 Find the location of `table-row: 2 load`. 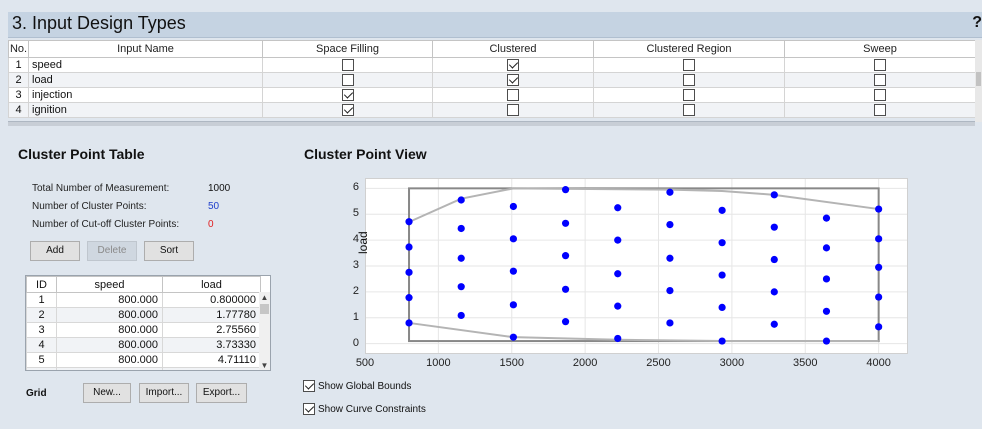

table-row: 2 load is located at coordinates (492, 80).